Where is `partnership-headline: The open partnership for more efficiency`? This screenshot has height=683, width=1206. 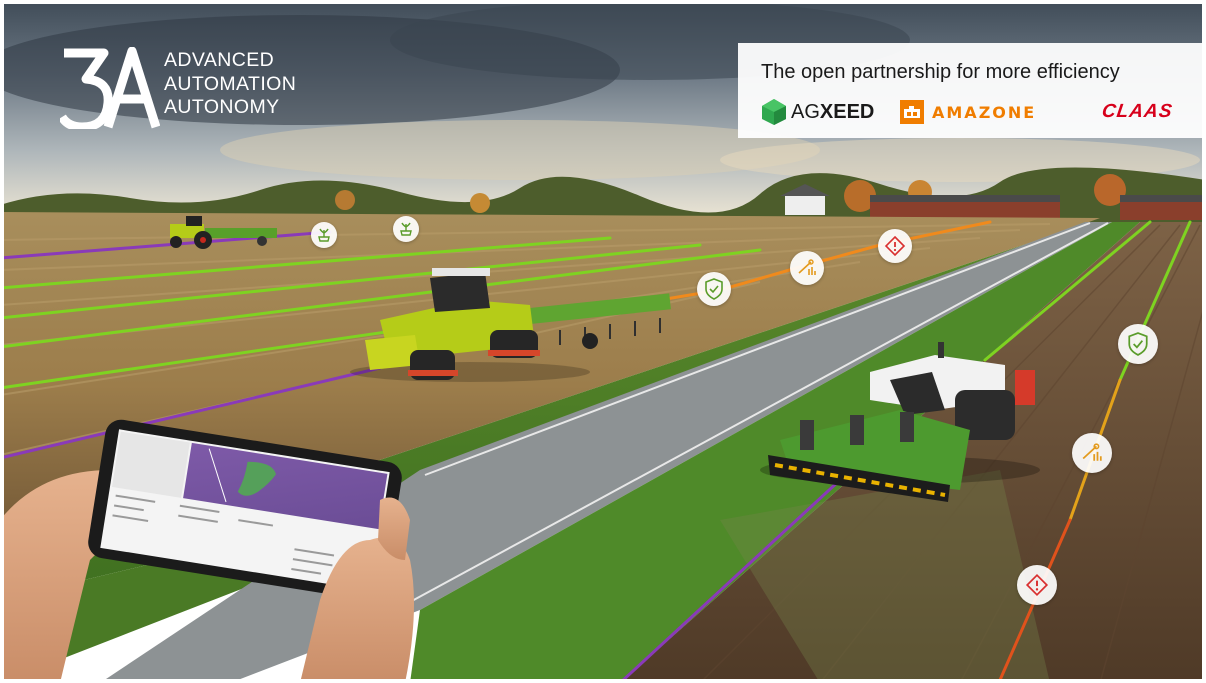
partnership-headline: The open partnership for more efficiency is located at coordinates (940, 72).